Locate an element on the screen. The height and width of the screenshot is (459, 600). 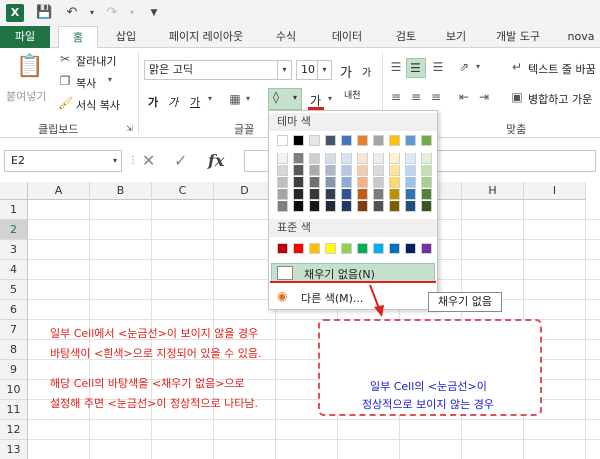
undo-icon: ↶ is located at coordinates (72, 13).